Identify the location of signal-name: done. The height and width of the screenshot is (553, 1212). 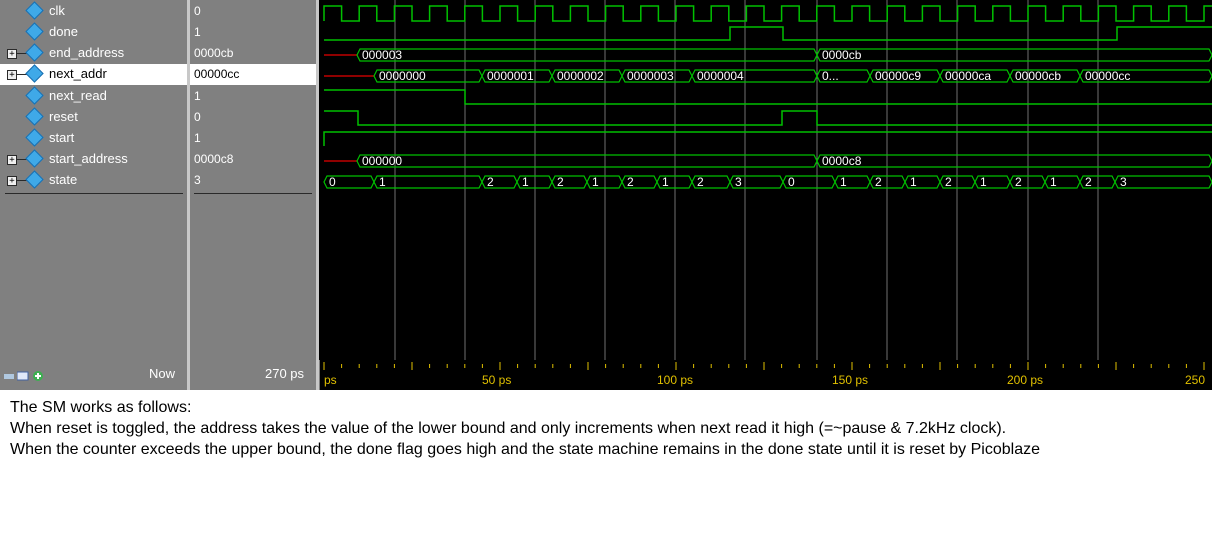
(63, 31).